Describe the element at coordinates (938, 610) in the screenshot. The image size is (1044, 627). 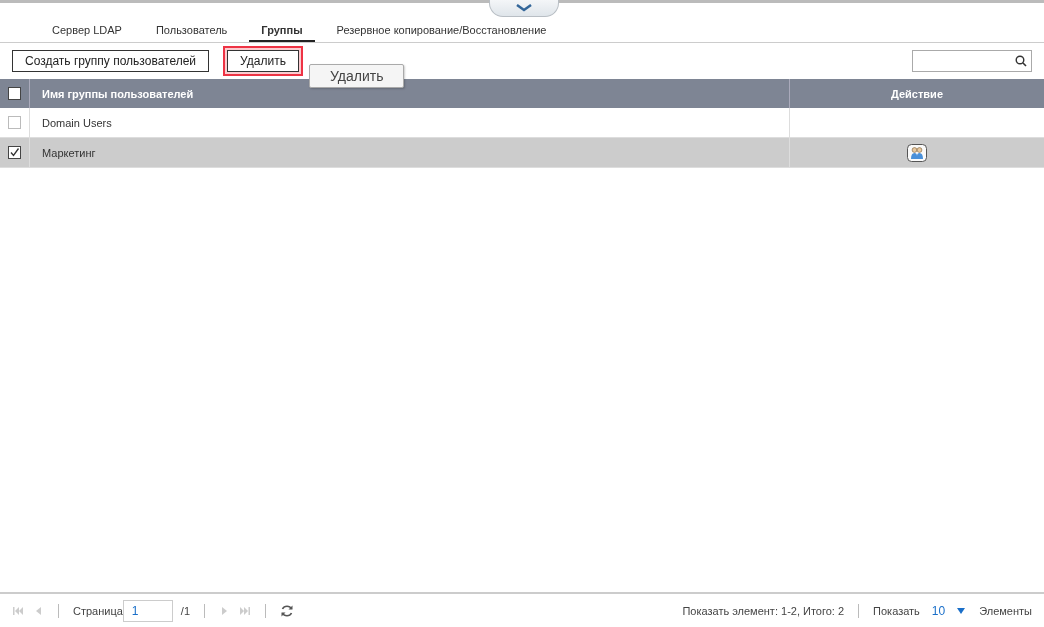
I see `per-page-dropdown: 10` at that location.